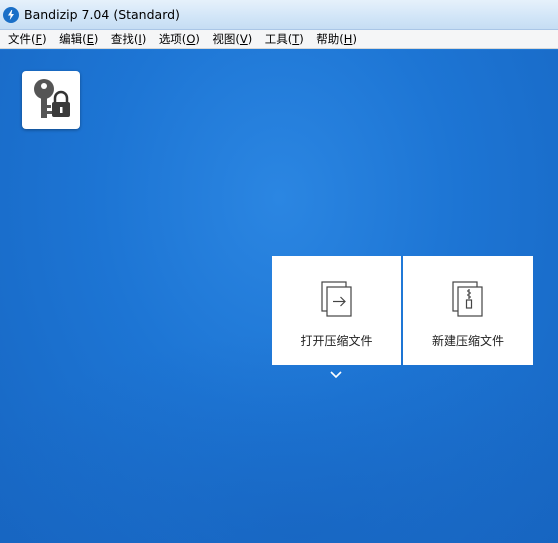 This screenshot has height=543, width=558. Describe the element at coordinates (102, 14) in the screenshot. I see `window-title: Bandizip 7.04 (Standard)` at that location.